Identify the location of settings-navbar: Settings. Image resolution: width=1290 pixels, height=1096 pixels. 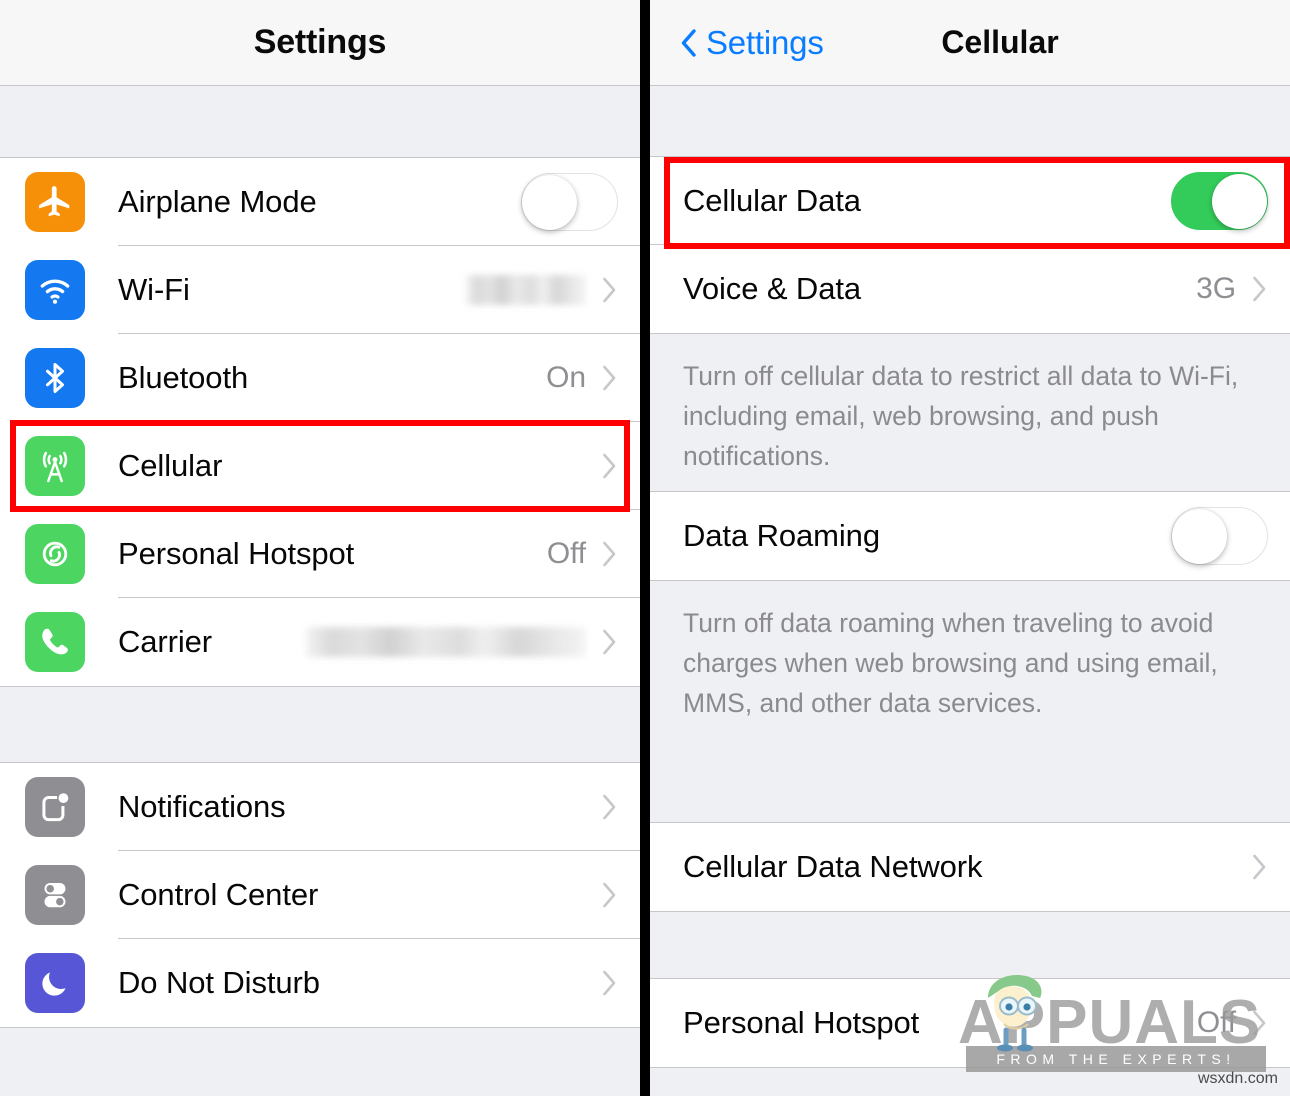
(320, 43).